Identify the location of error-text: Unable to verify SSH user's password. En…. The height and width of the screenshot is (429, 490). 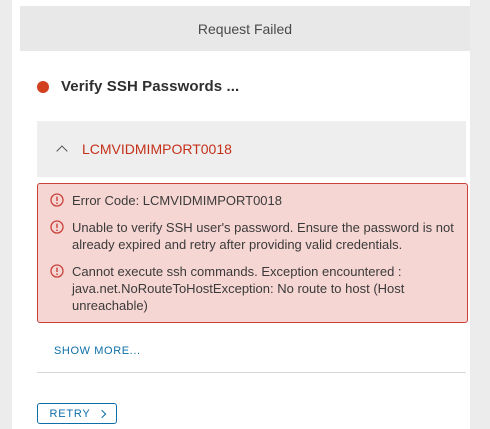
(263, 236).